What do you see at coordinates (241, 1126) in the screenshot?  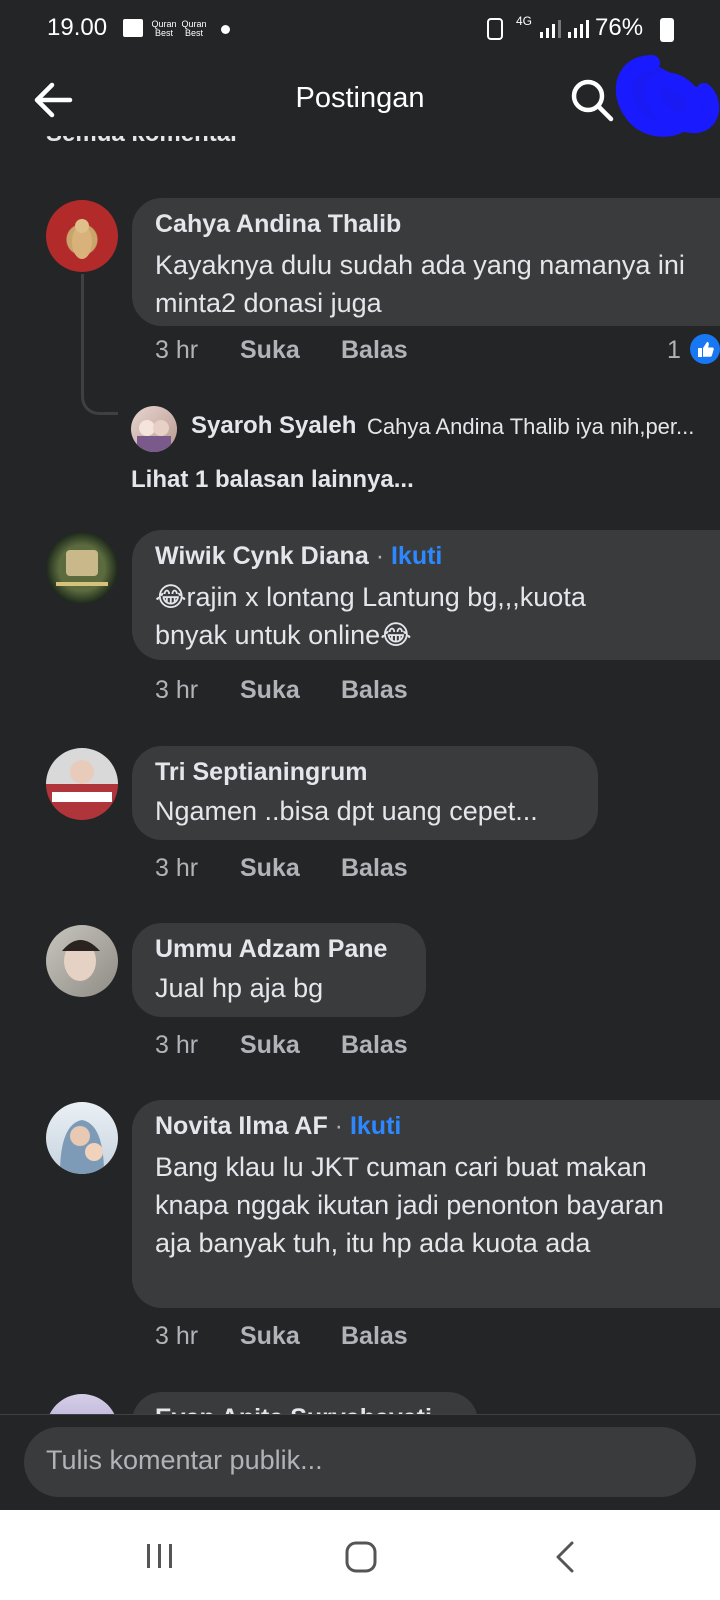 I see `comment-author: Novita Ilma AF` at bounding box center [241, 1126].